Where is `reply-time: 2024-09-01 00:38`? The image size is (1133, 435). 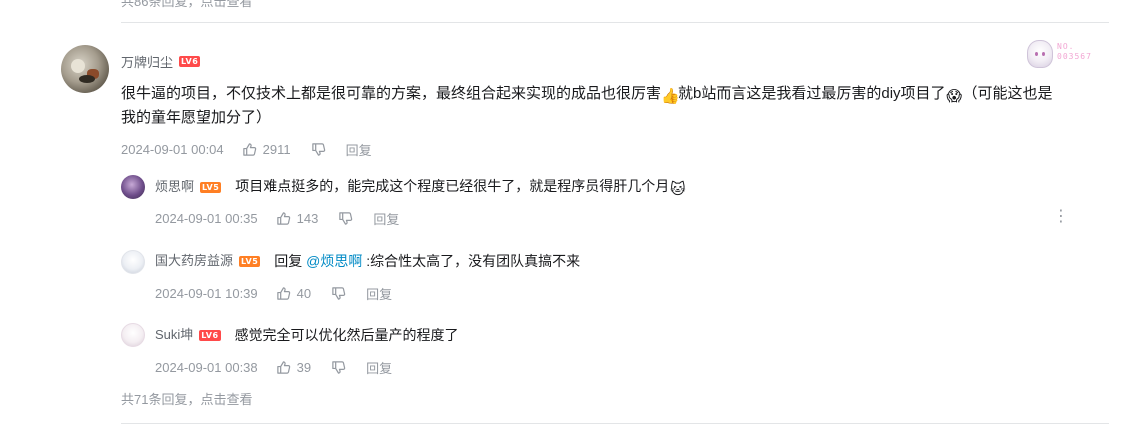
reply-time: 2024-09-01 00:38 is located at coordinates (206, 367).